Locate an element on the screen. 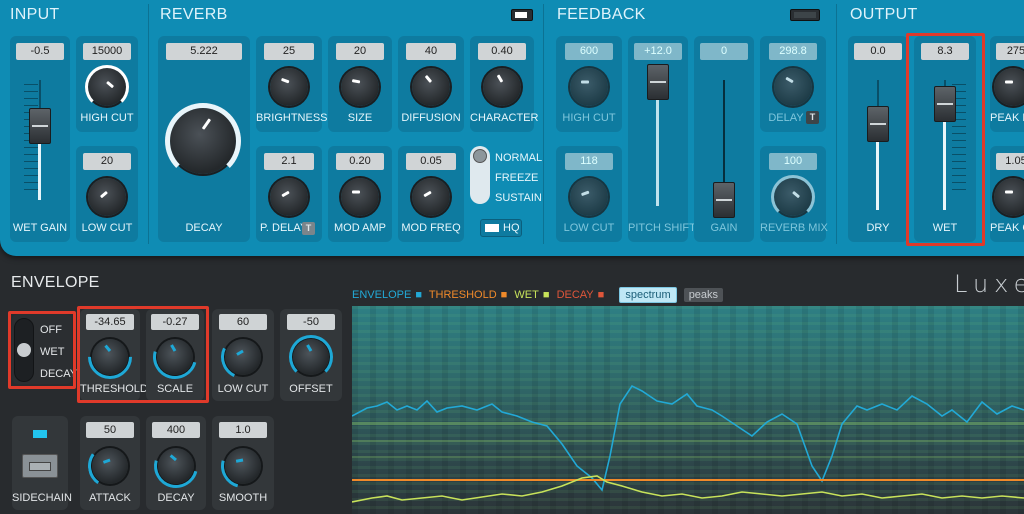 This screenshot has width=1024, height=514. size-knob is located at coordinates (360, 87).